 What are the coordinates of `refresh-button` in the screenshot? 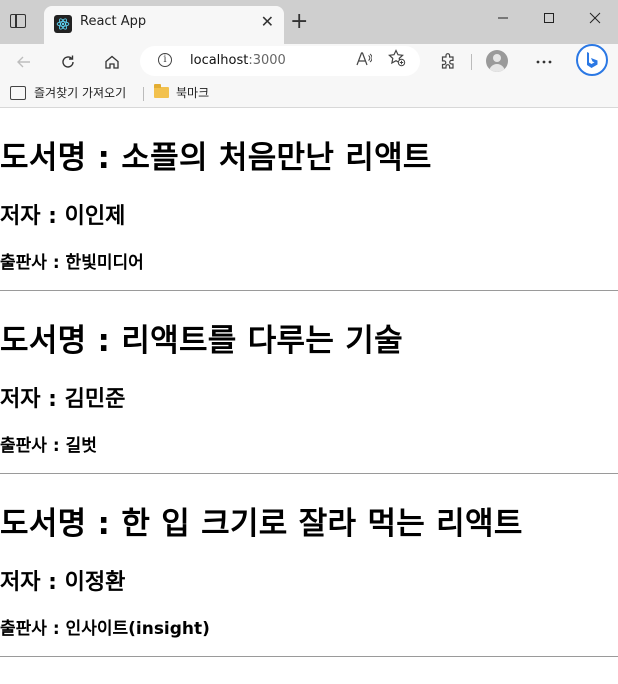 It's located at (68, 62).